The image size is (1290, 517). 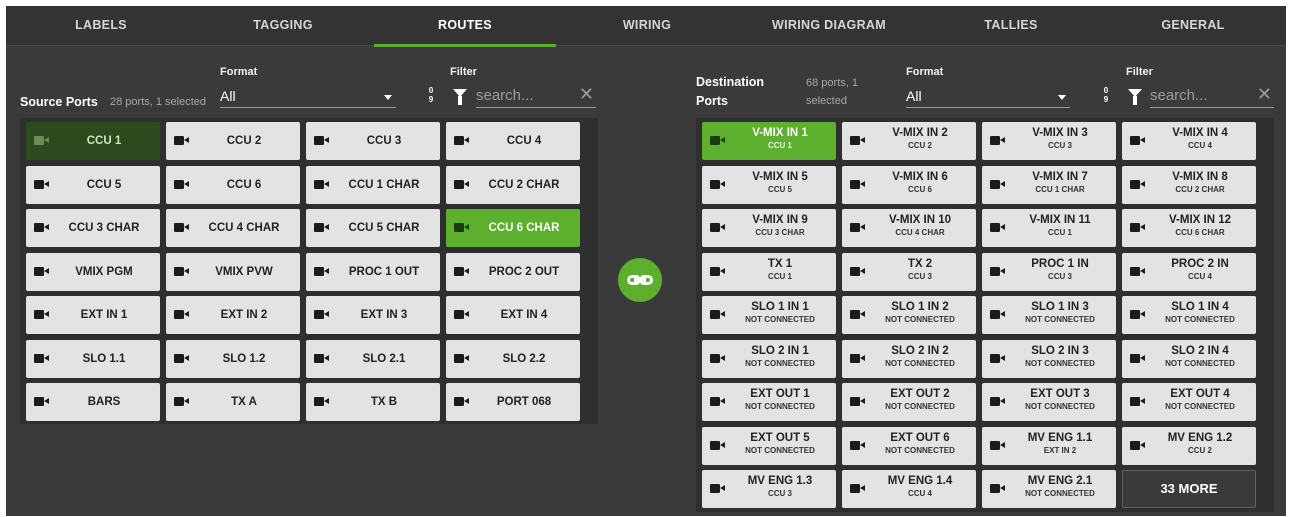 I want to click on source-port-tile: EXT IN 3, so click(x=373, y=315).